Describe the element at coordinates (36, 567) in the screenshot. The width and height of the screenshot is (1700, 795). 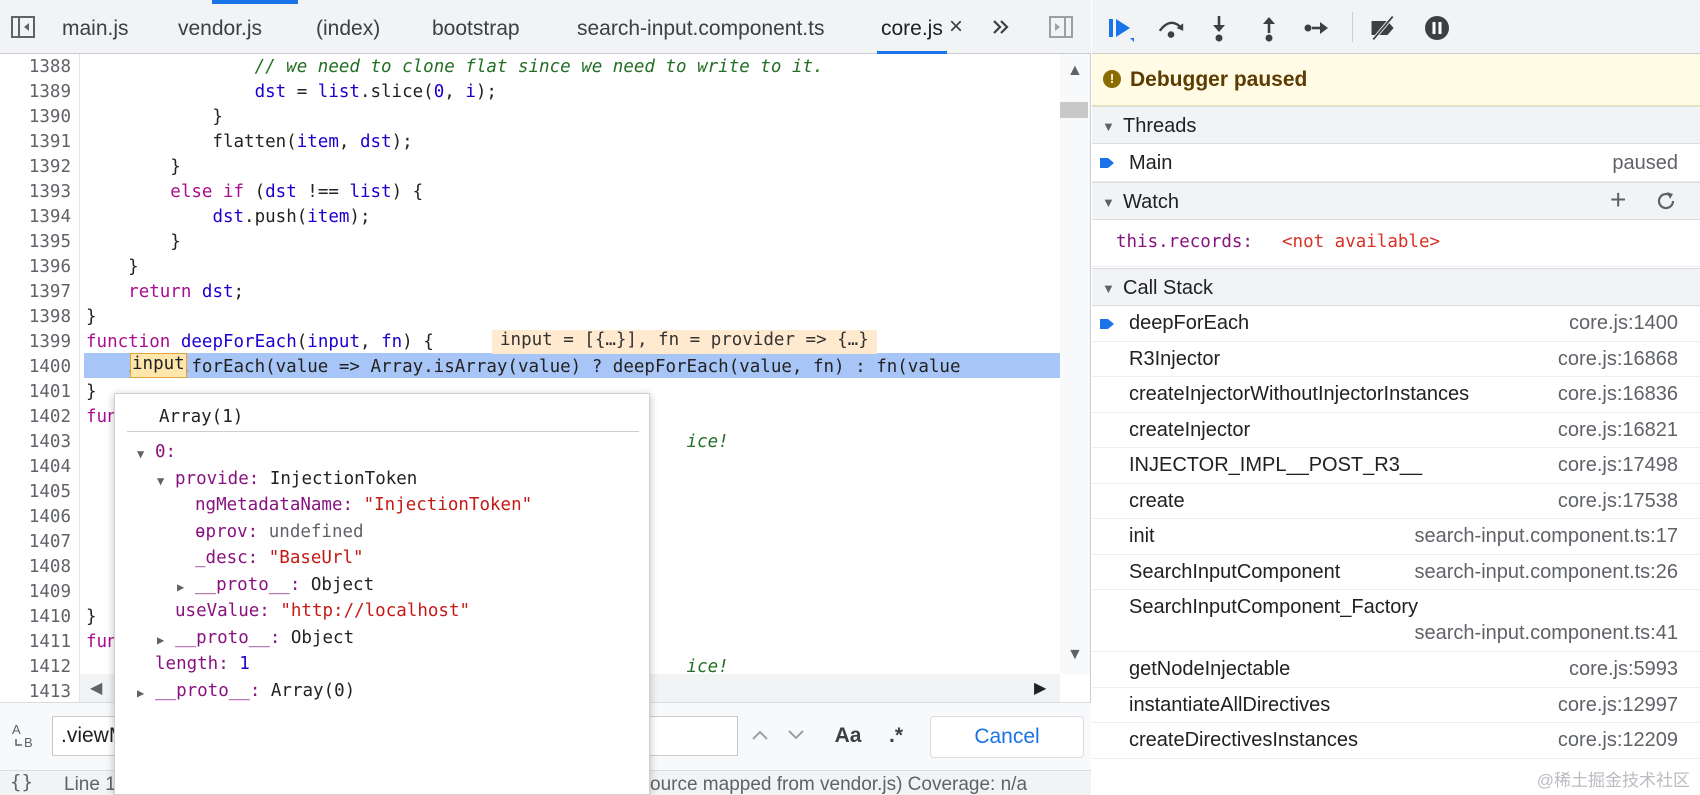
I see `line-number: 1408` at that location.